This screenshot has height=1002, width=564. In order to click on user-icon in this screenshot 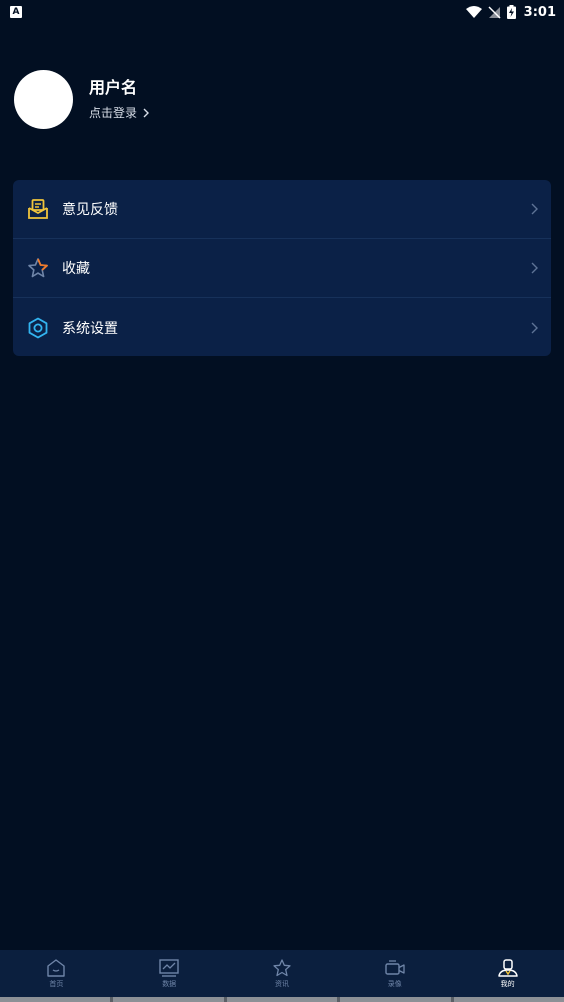, I will do `click(507, 967)`.